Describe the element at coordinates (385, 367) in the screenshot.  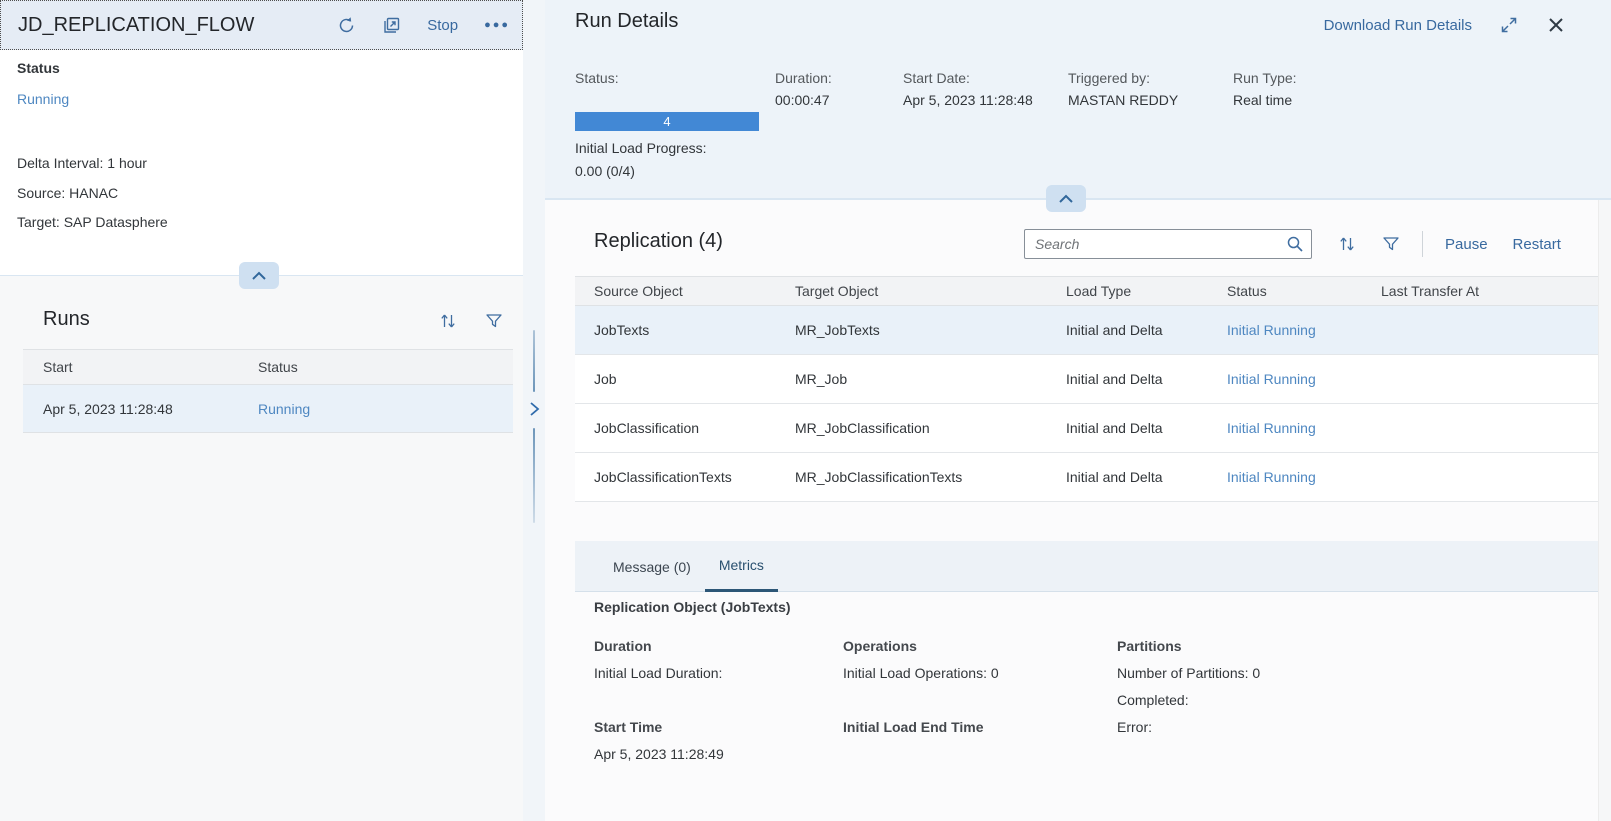
I see `runs-col-status: Status` at that location.